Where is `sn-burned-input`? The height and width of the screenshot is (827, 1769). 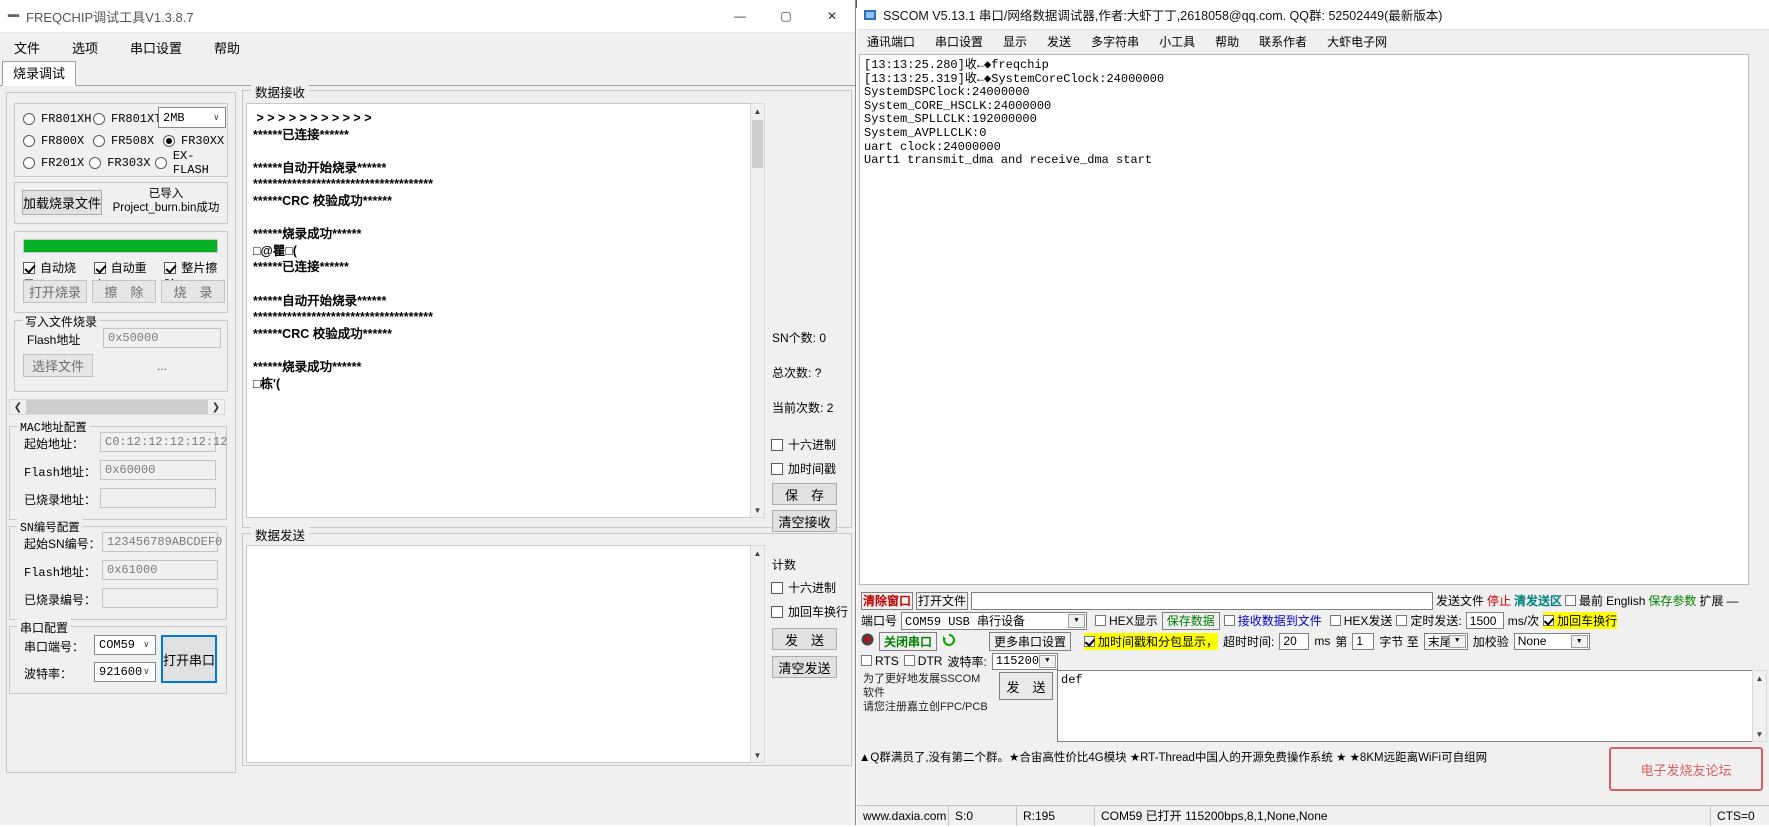
sn-burned-input is located at coordinates (160, 598).